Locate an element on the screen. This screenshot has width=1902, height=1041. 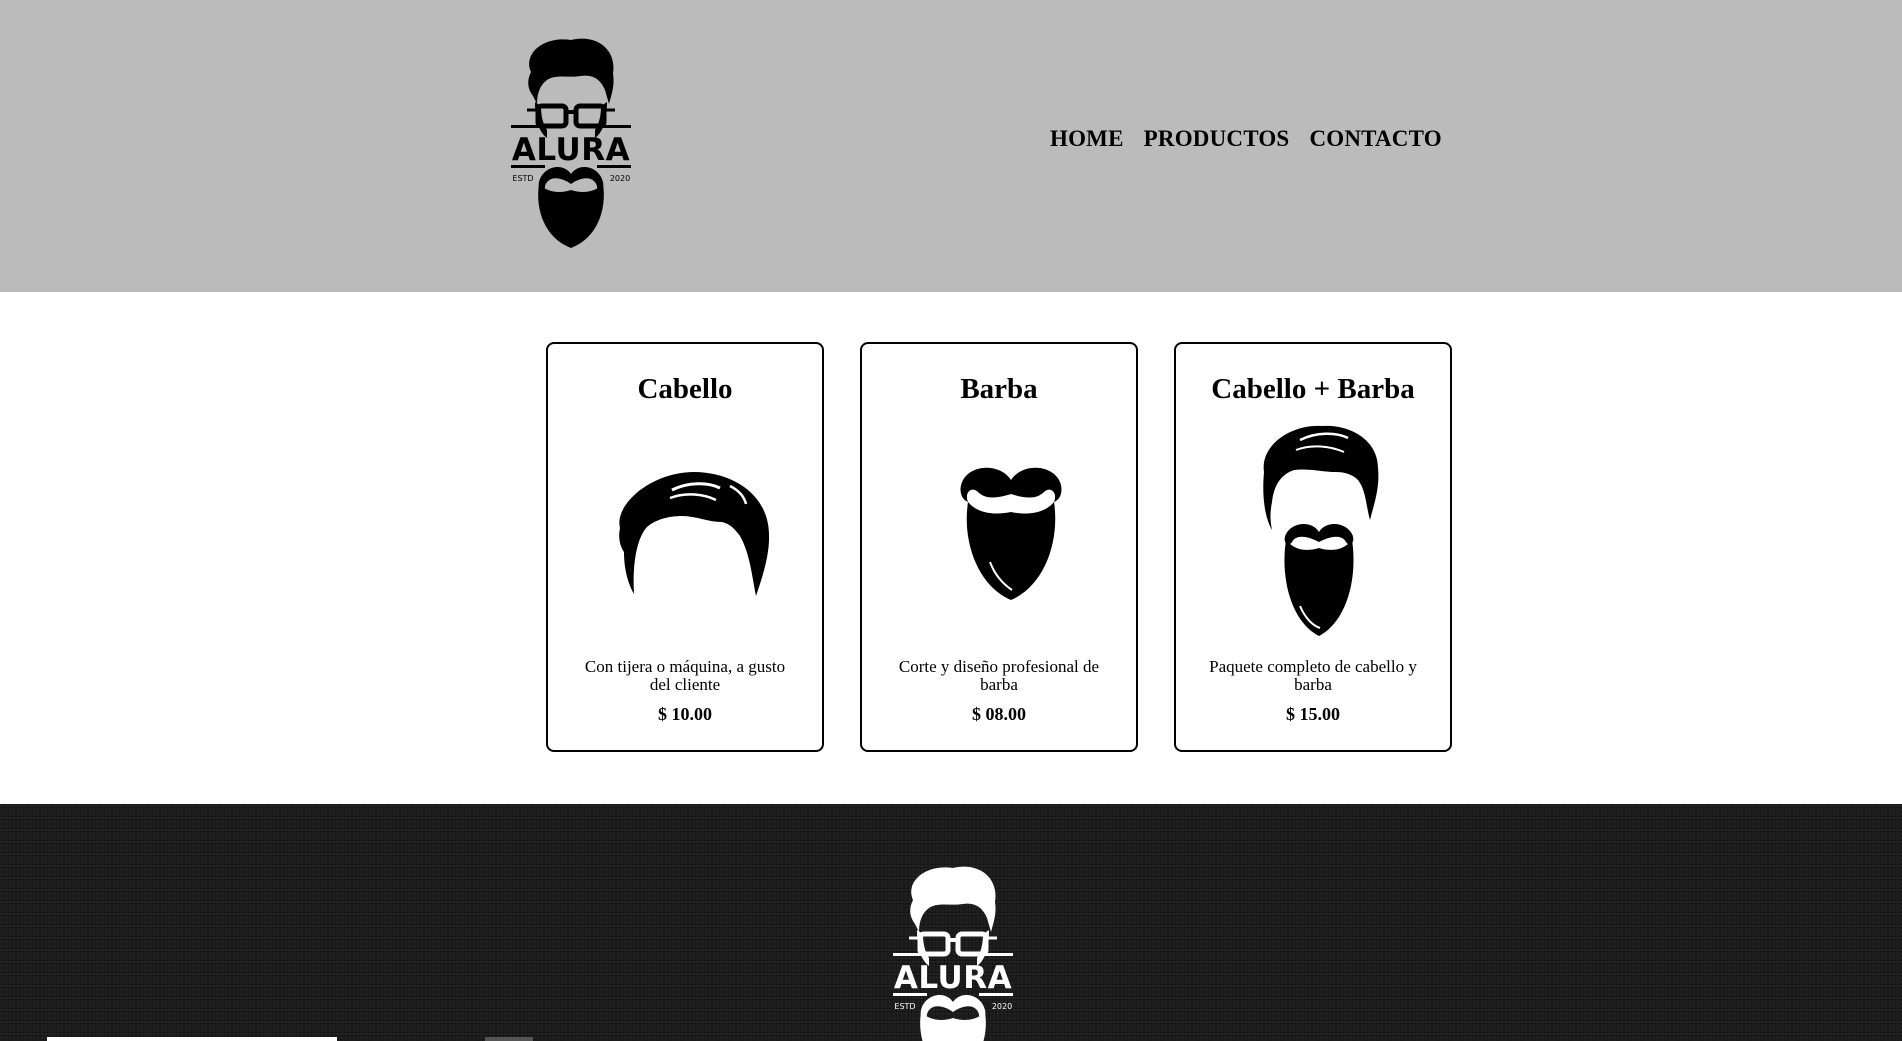
alura-barber-logo-footer: ALURA ESTD 2020 is located at coordinates (953, 951).